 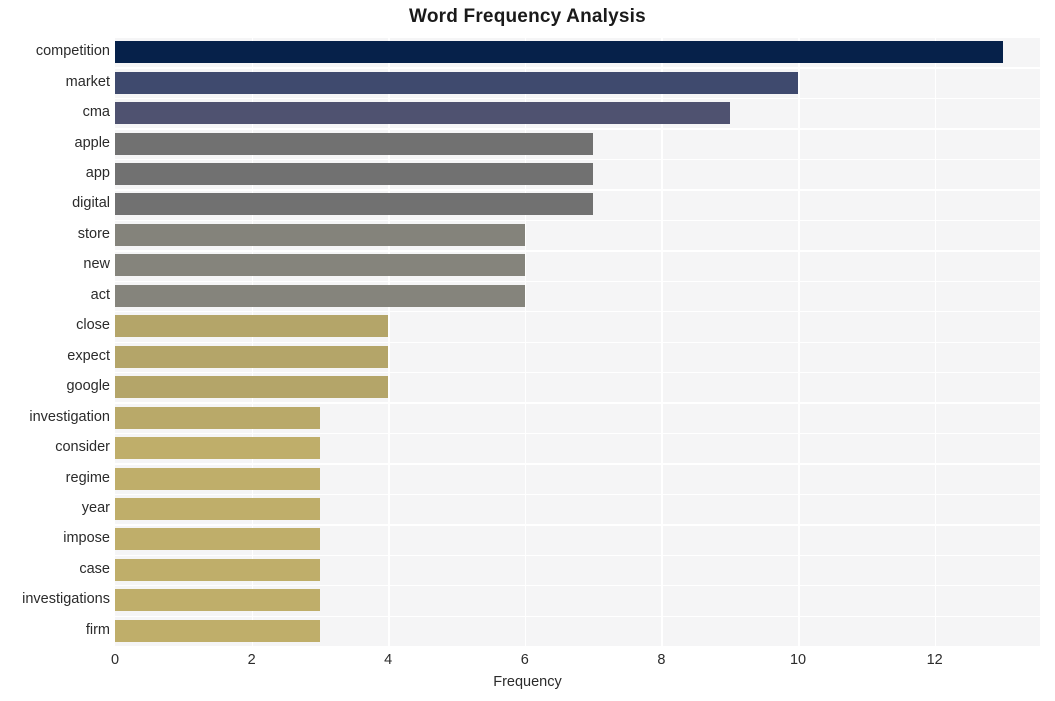 What do you see at coordinates (66, 599) in the screenshot?
I see `y-tick-label: investigations` at bounding box center [66, 599].